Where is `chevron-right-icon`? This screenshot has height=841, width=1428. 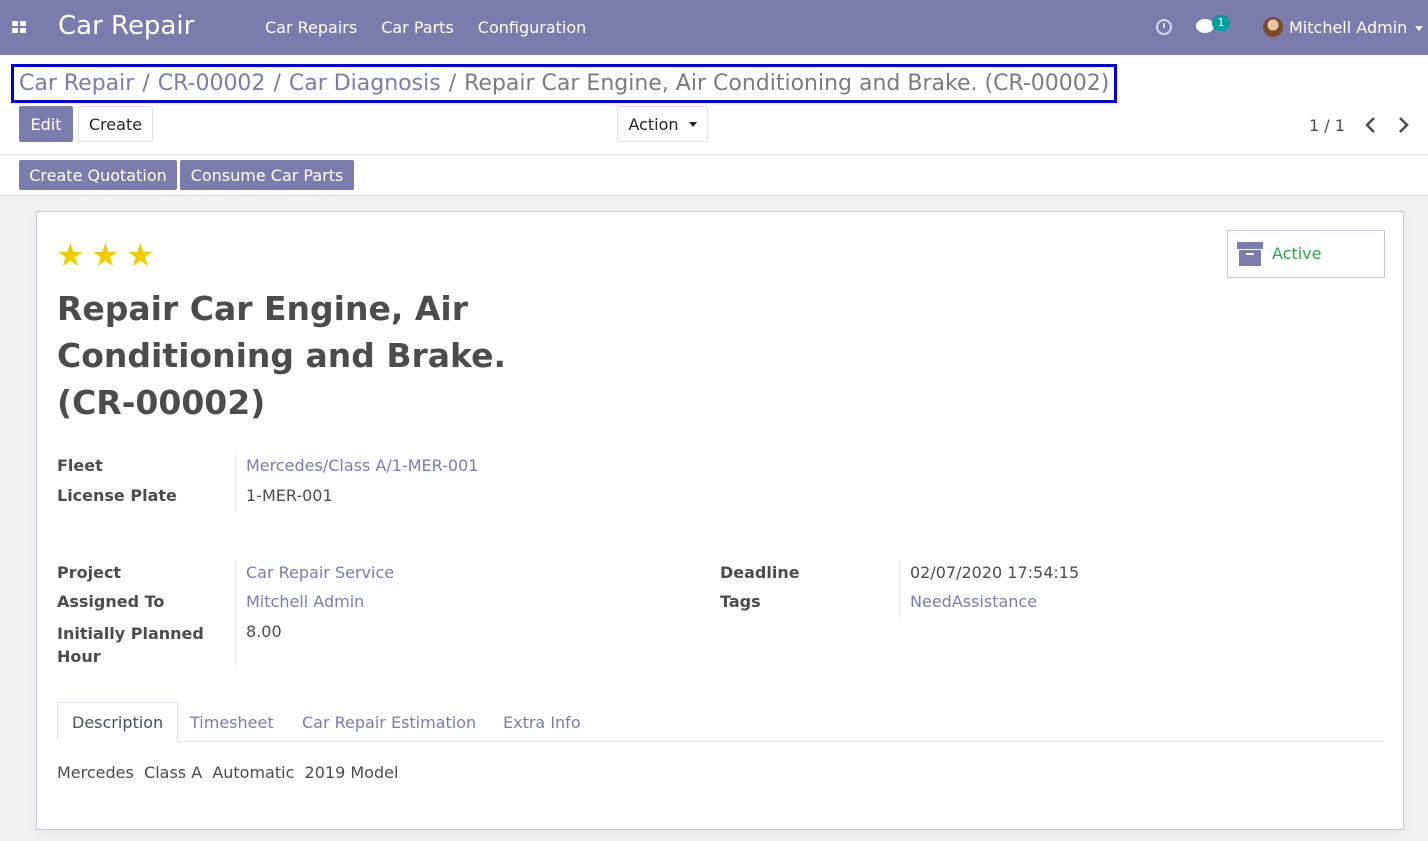
chevron-right-icon is located at coordinates (1403, 125).